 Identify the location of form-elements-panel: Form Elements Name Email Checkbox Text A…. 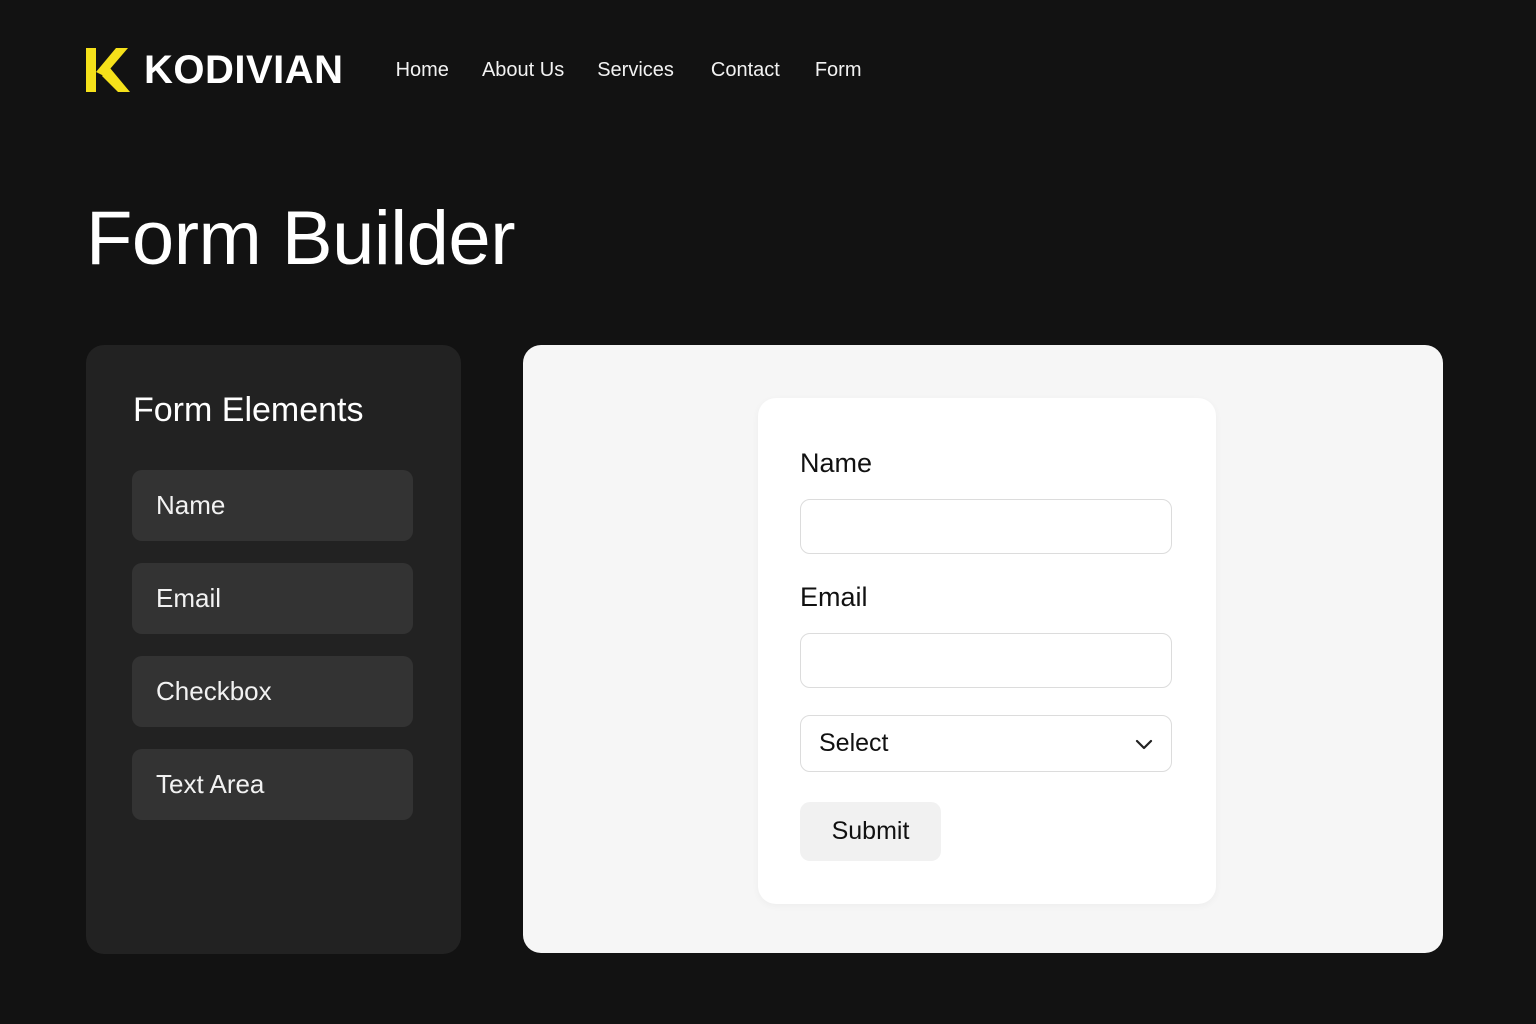
(273, 649).